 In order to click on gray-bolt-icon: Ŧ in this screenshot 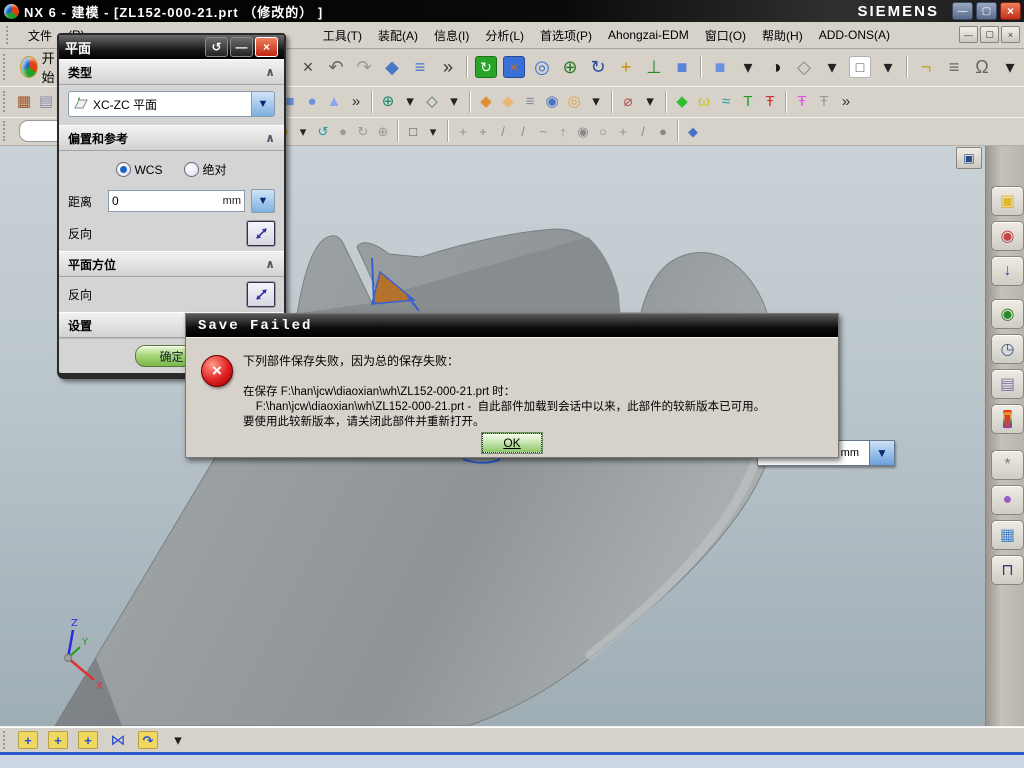, I will do `click(824, 102)`.